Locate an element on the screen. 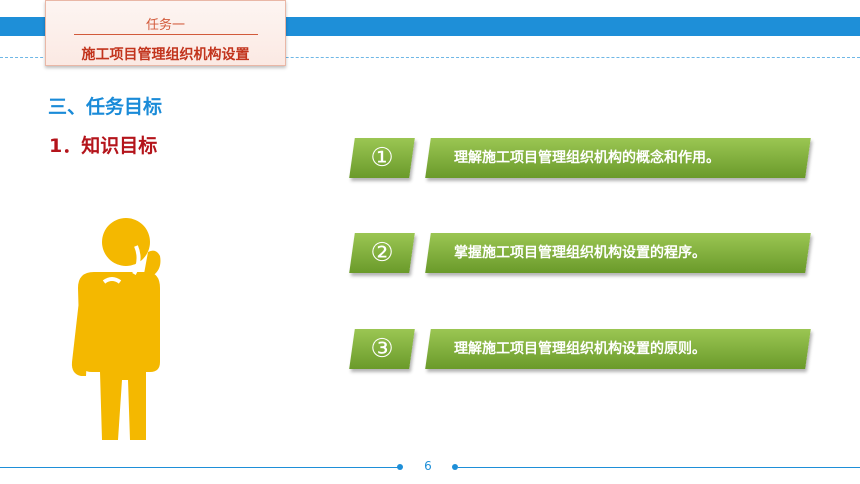 The height and width of the screenshot is (484, 860). objective-text-box: 理解施工项目管理组织机构设置的原则。 is located at coordinates (618, 349).